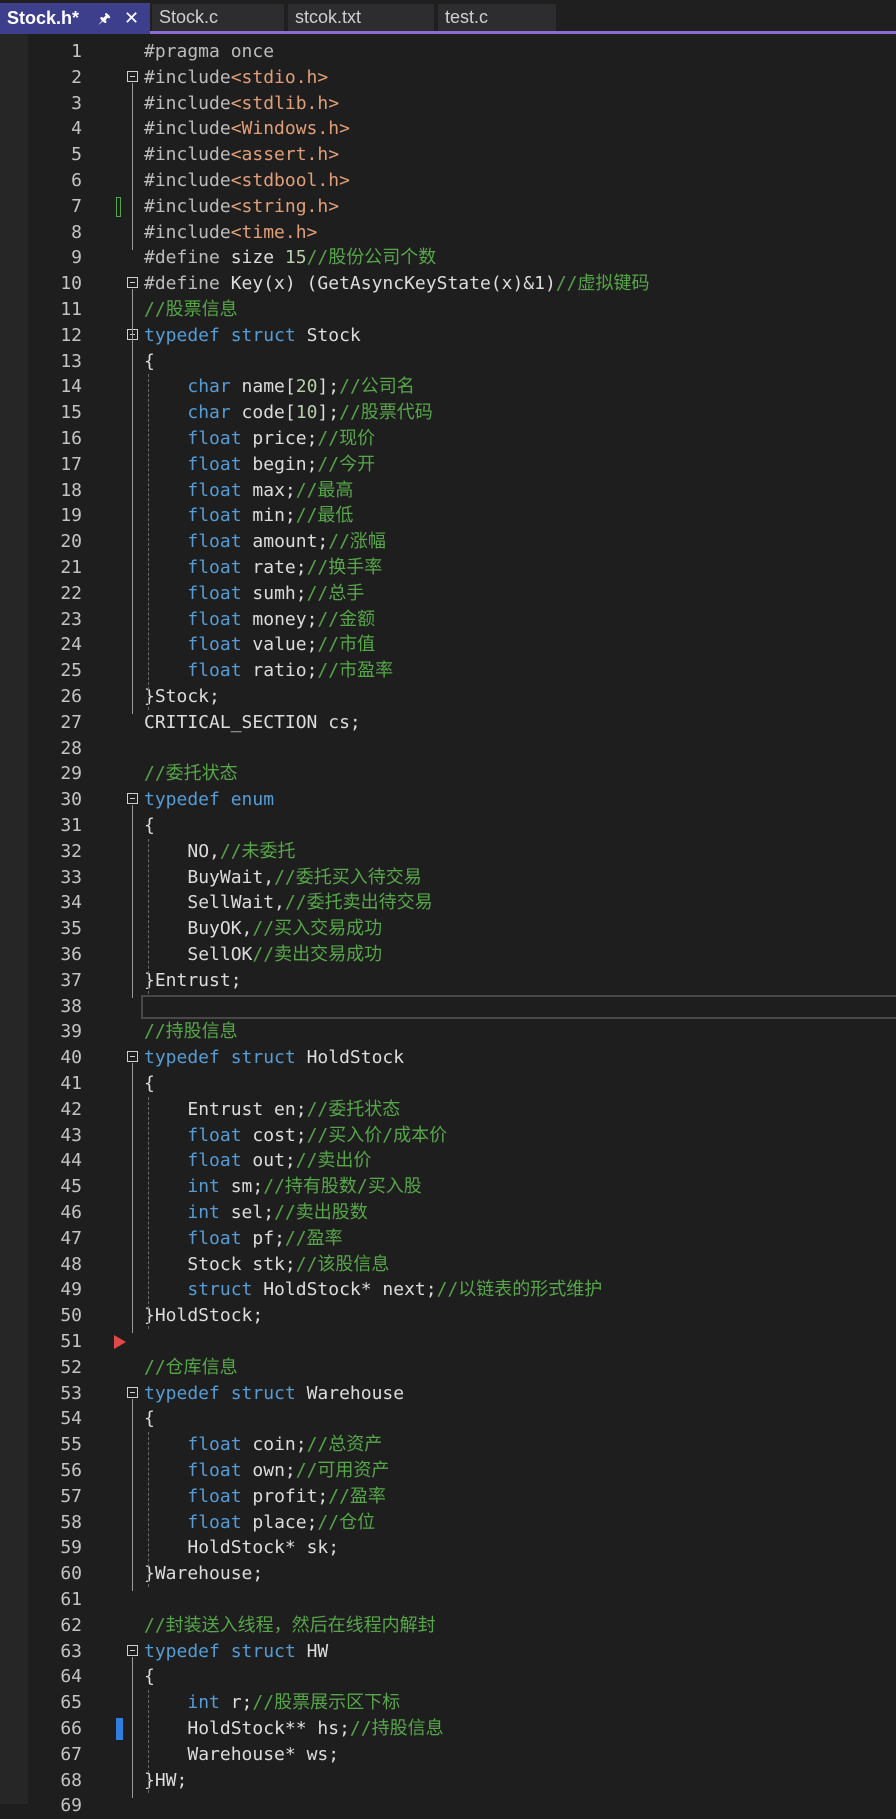  Describe the element at coordinates (448, 207) in the screenshot. I see `code-line: 7 #include<string.h>` at that location.